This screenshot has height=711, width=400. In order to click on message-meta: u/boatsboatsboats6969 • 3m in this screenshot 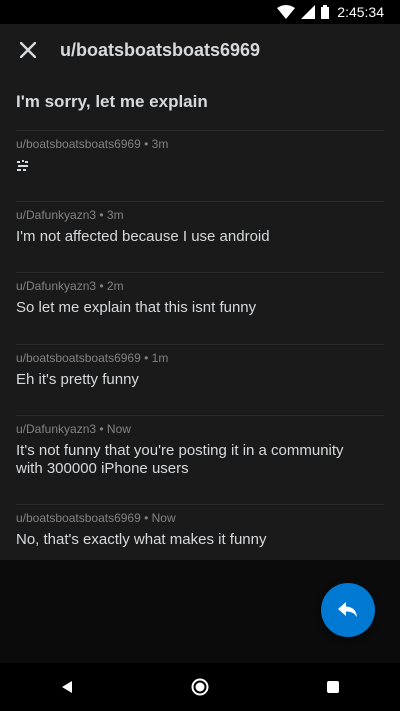, I will do `click(92, 144)`.